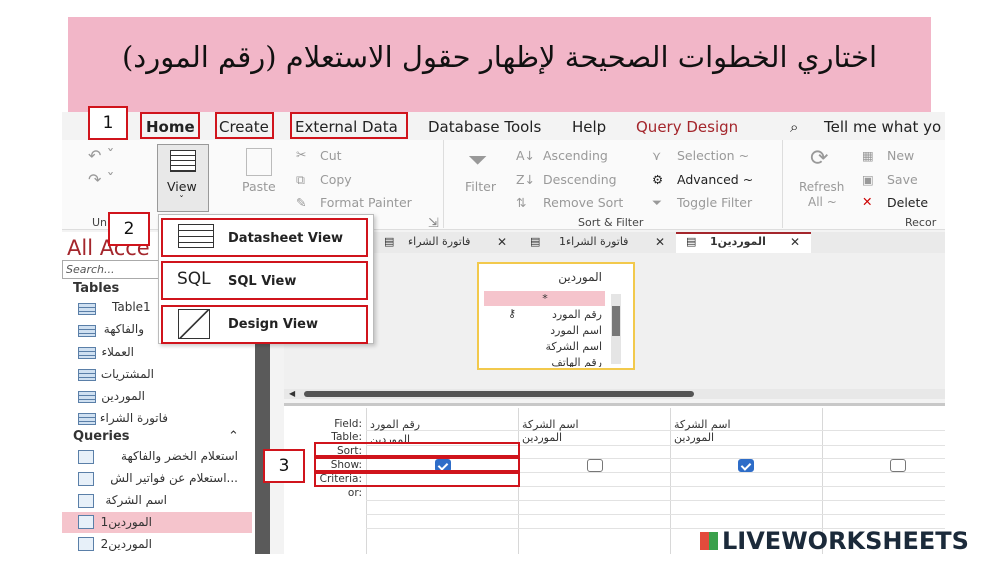 This screenshot has height=562, width=1000. Describe the element at coordinates (112, 329) in the screenshot. I see `nav-table-fruit: والفاكهة` at that location.